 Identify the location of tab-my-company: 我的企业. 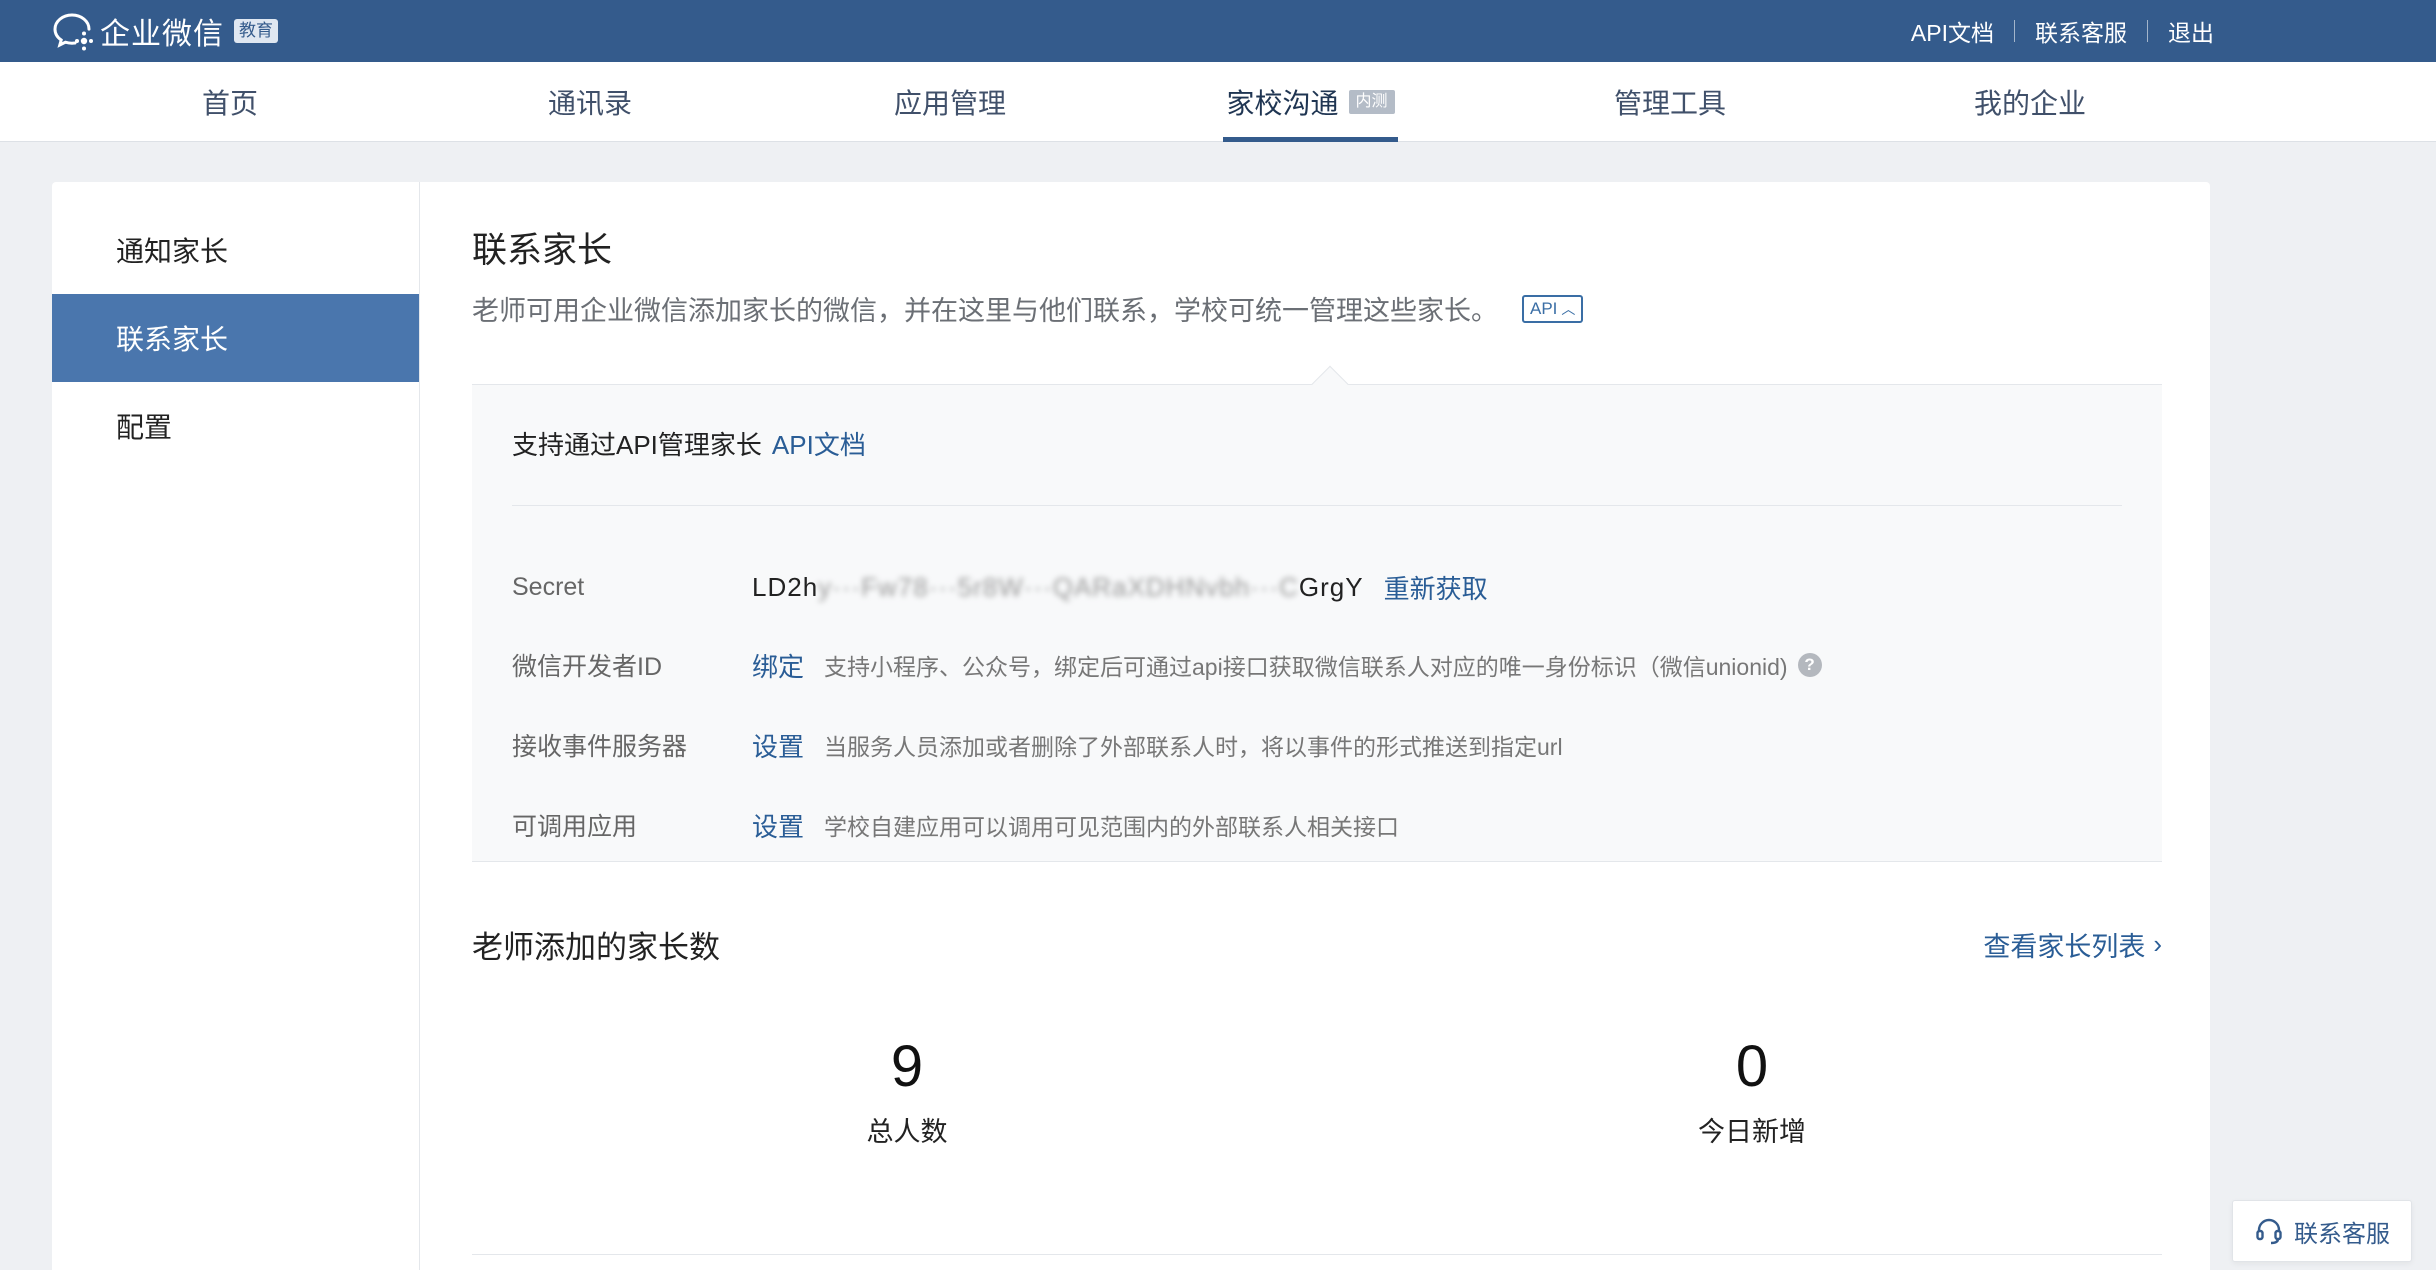
(2030, 102).